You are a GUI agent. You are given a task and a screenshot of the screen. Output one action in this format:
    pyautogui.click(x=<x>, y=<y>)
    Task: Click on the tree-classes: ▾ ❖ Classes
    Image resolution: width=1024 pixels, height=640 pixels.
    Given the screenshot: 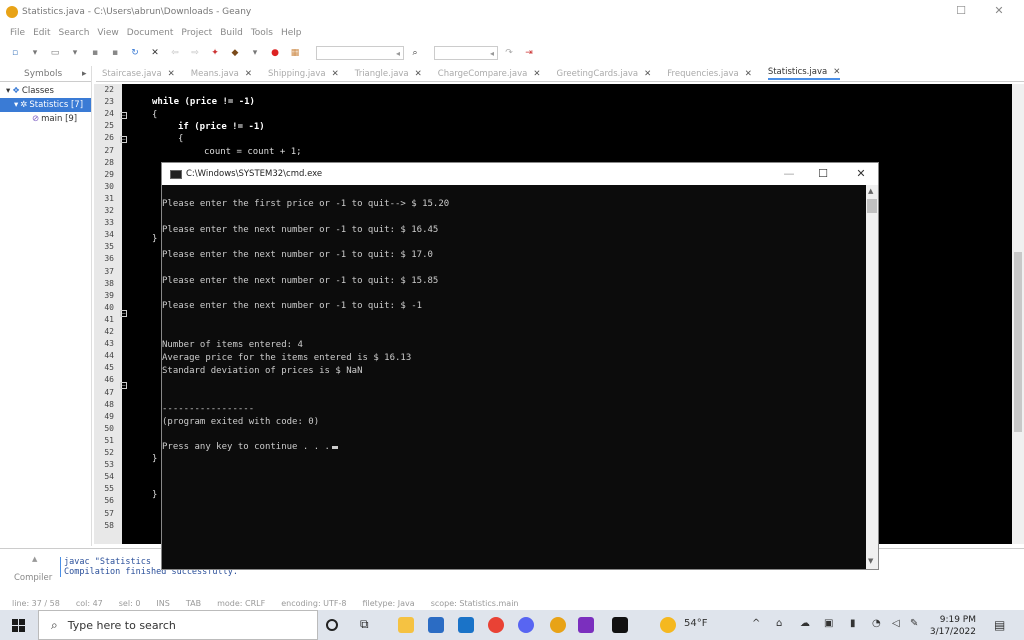 What is the action you would take?
    pyautogui.click(x=45, y=91)
    